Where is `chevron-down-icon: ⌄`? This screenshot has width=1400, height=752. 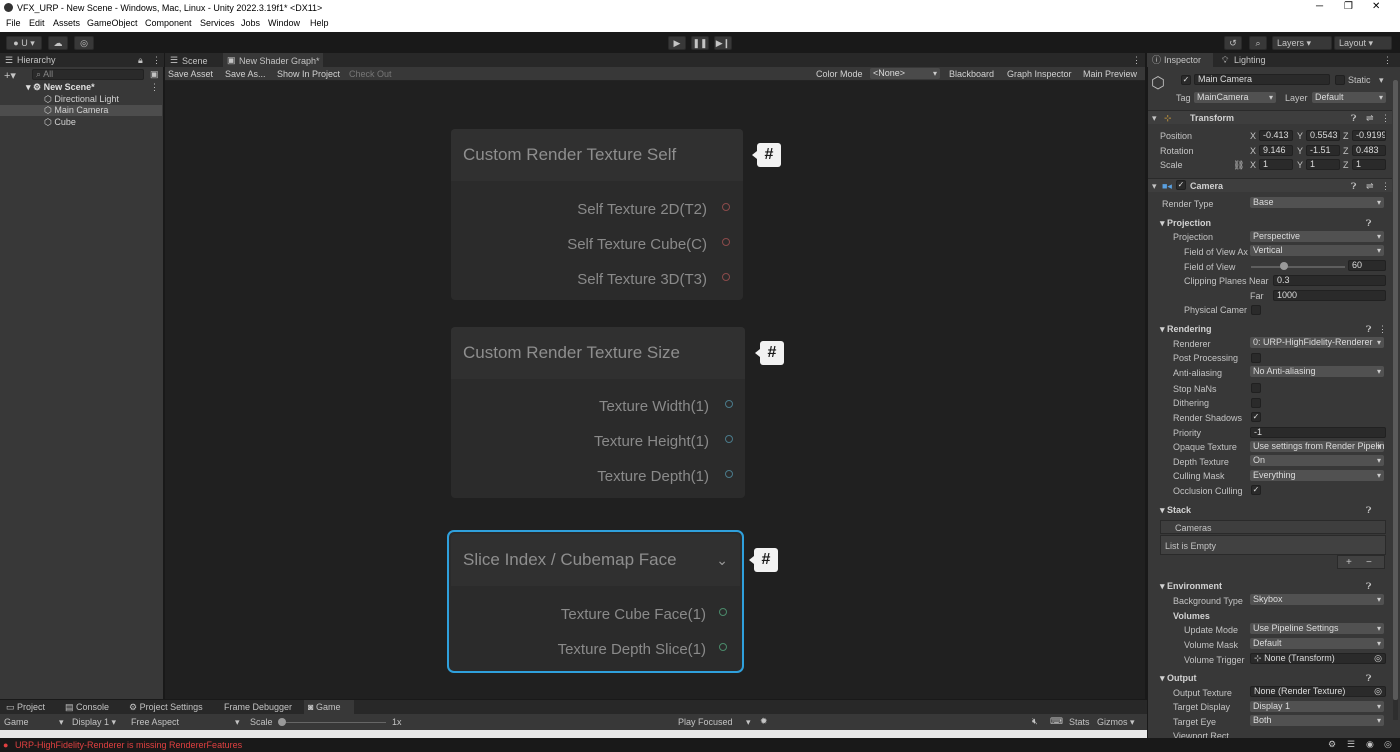 chevron-down-icon: ⌄ is located at coordinates (722, 560).